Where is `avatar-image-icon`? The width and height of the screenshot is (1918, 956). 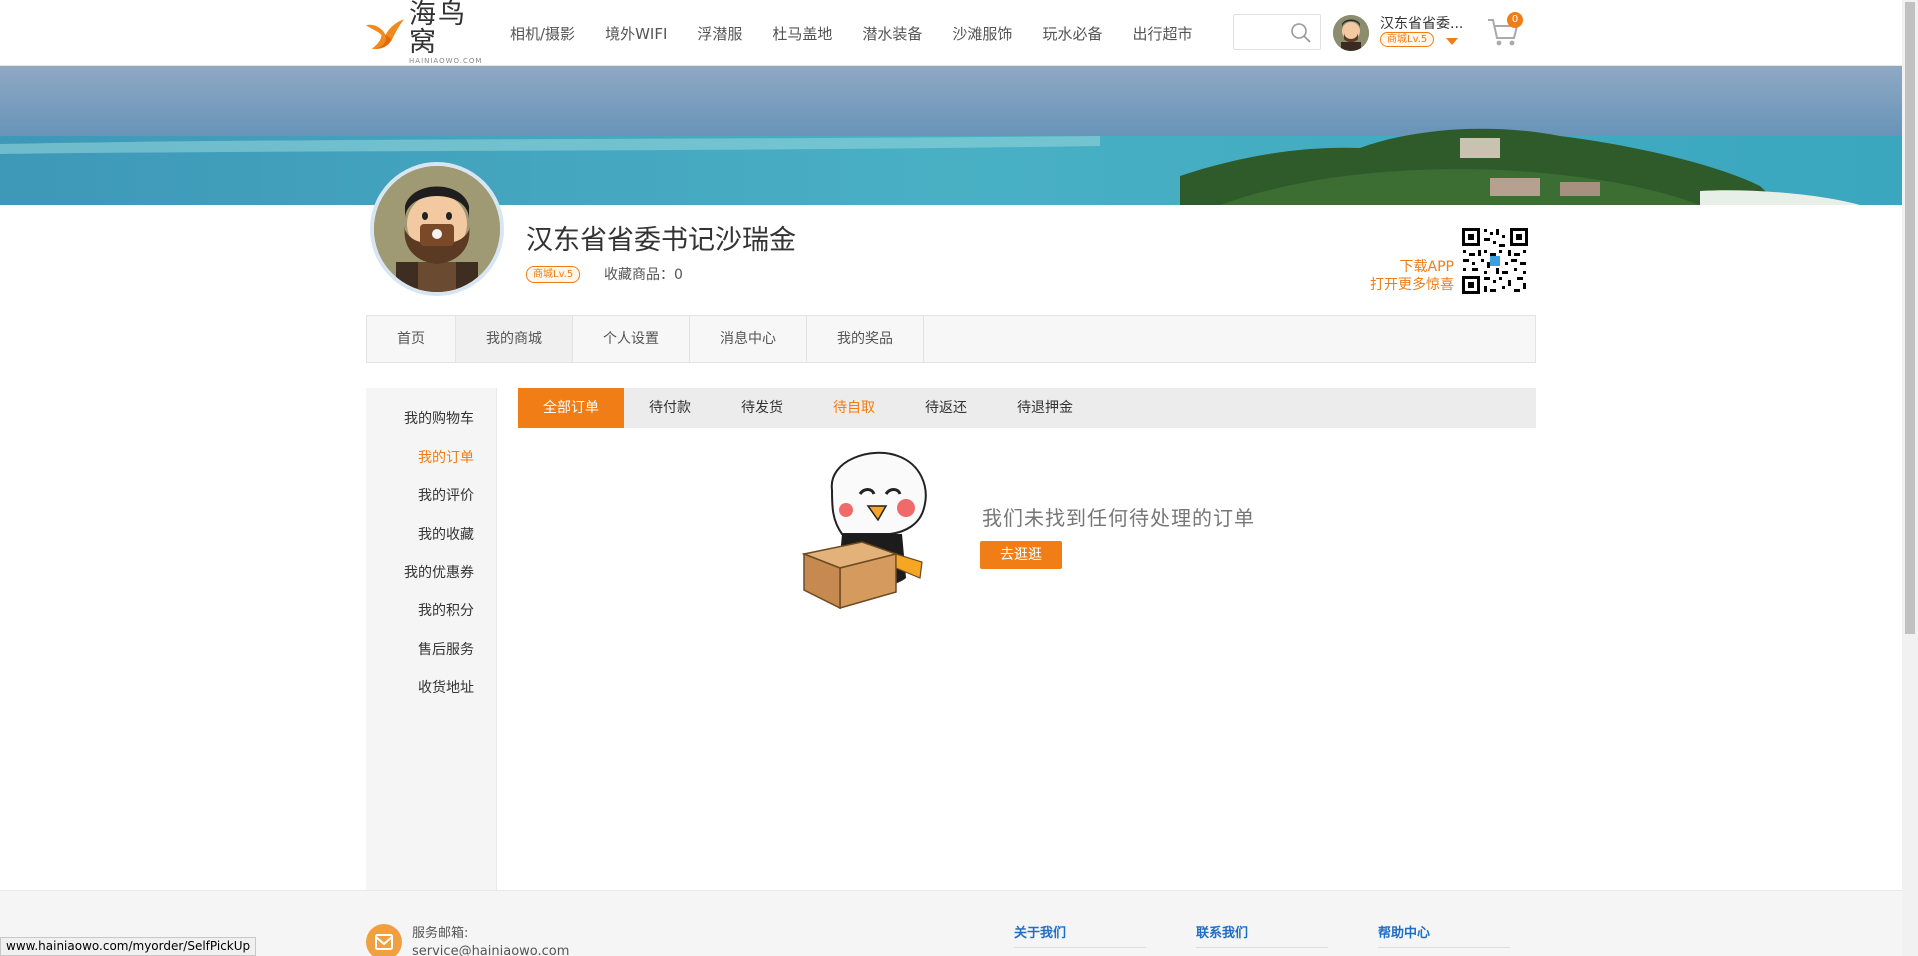
avatar-image-icon is located at coordinates (1351, 33).